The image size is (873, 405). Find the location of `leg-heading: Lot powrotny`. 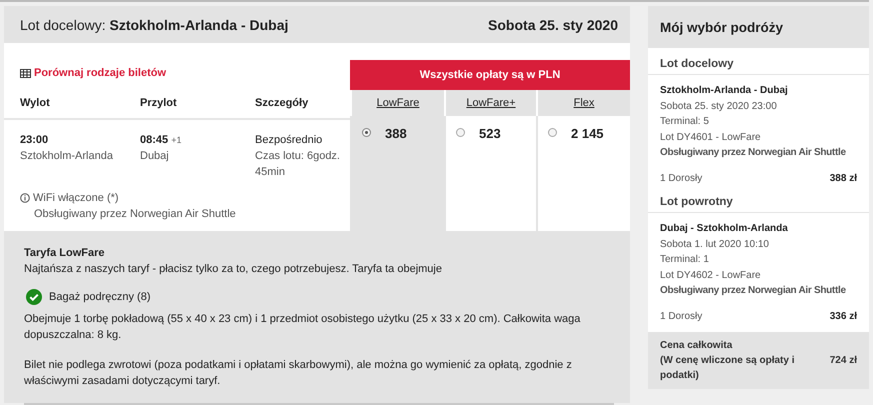

leg-heading: Lot powrotny is located at coordinates (758, 199).